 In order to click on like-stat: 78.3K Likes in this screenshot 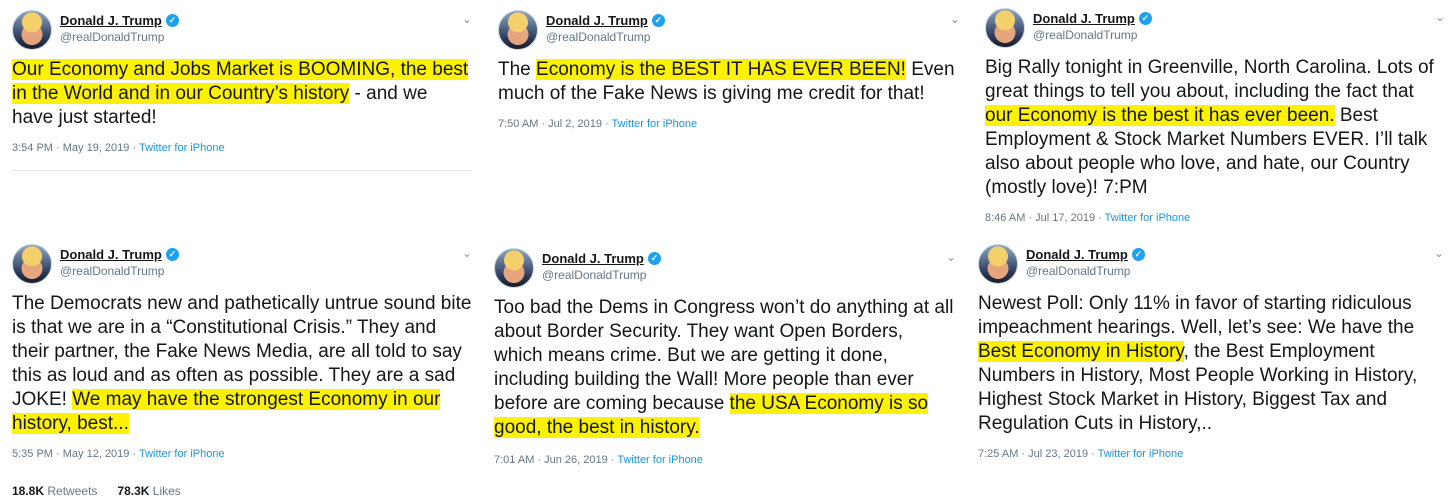, I will do `click(148, 491)`.